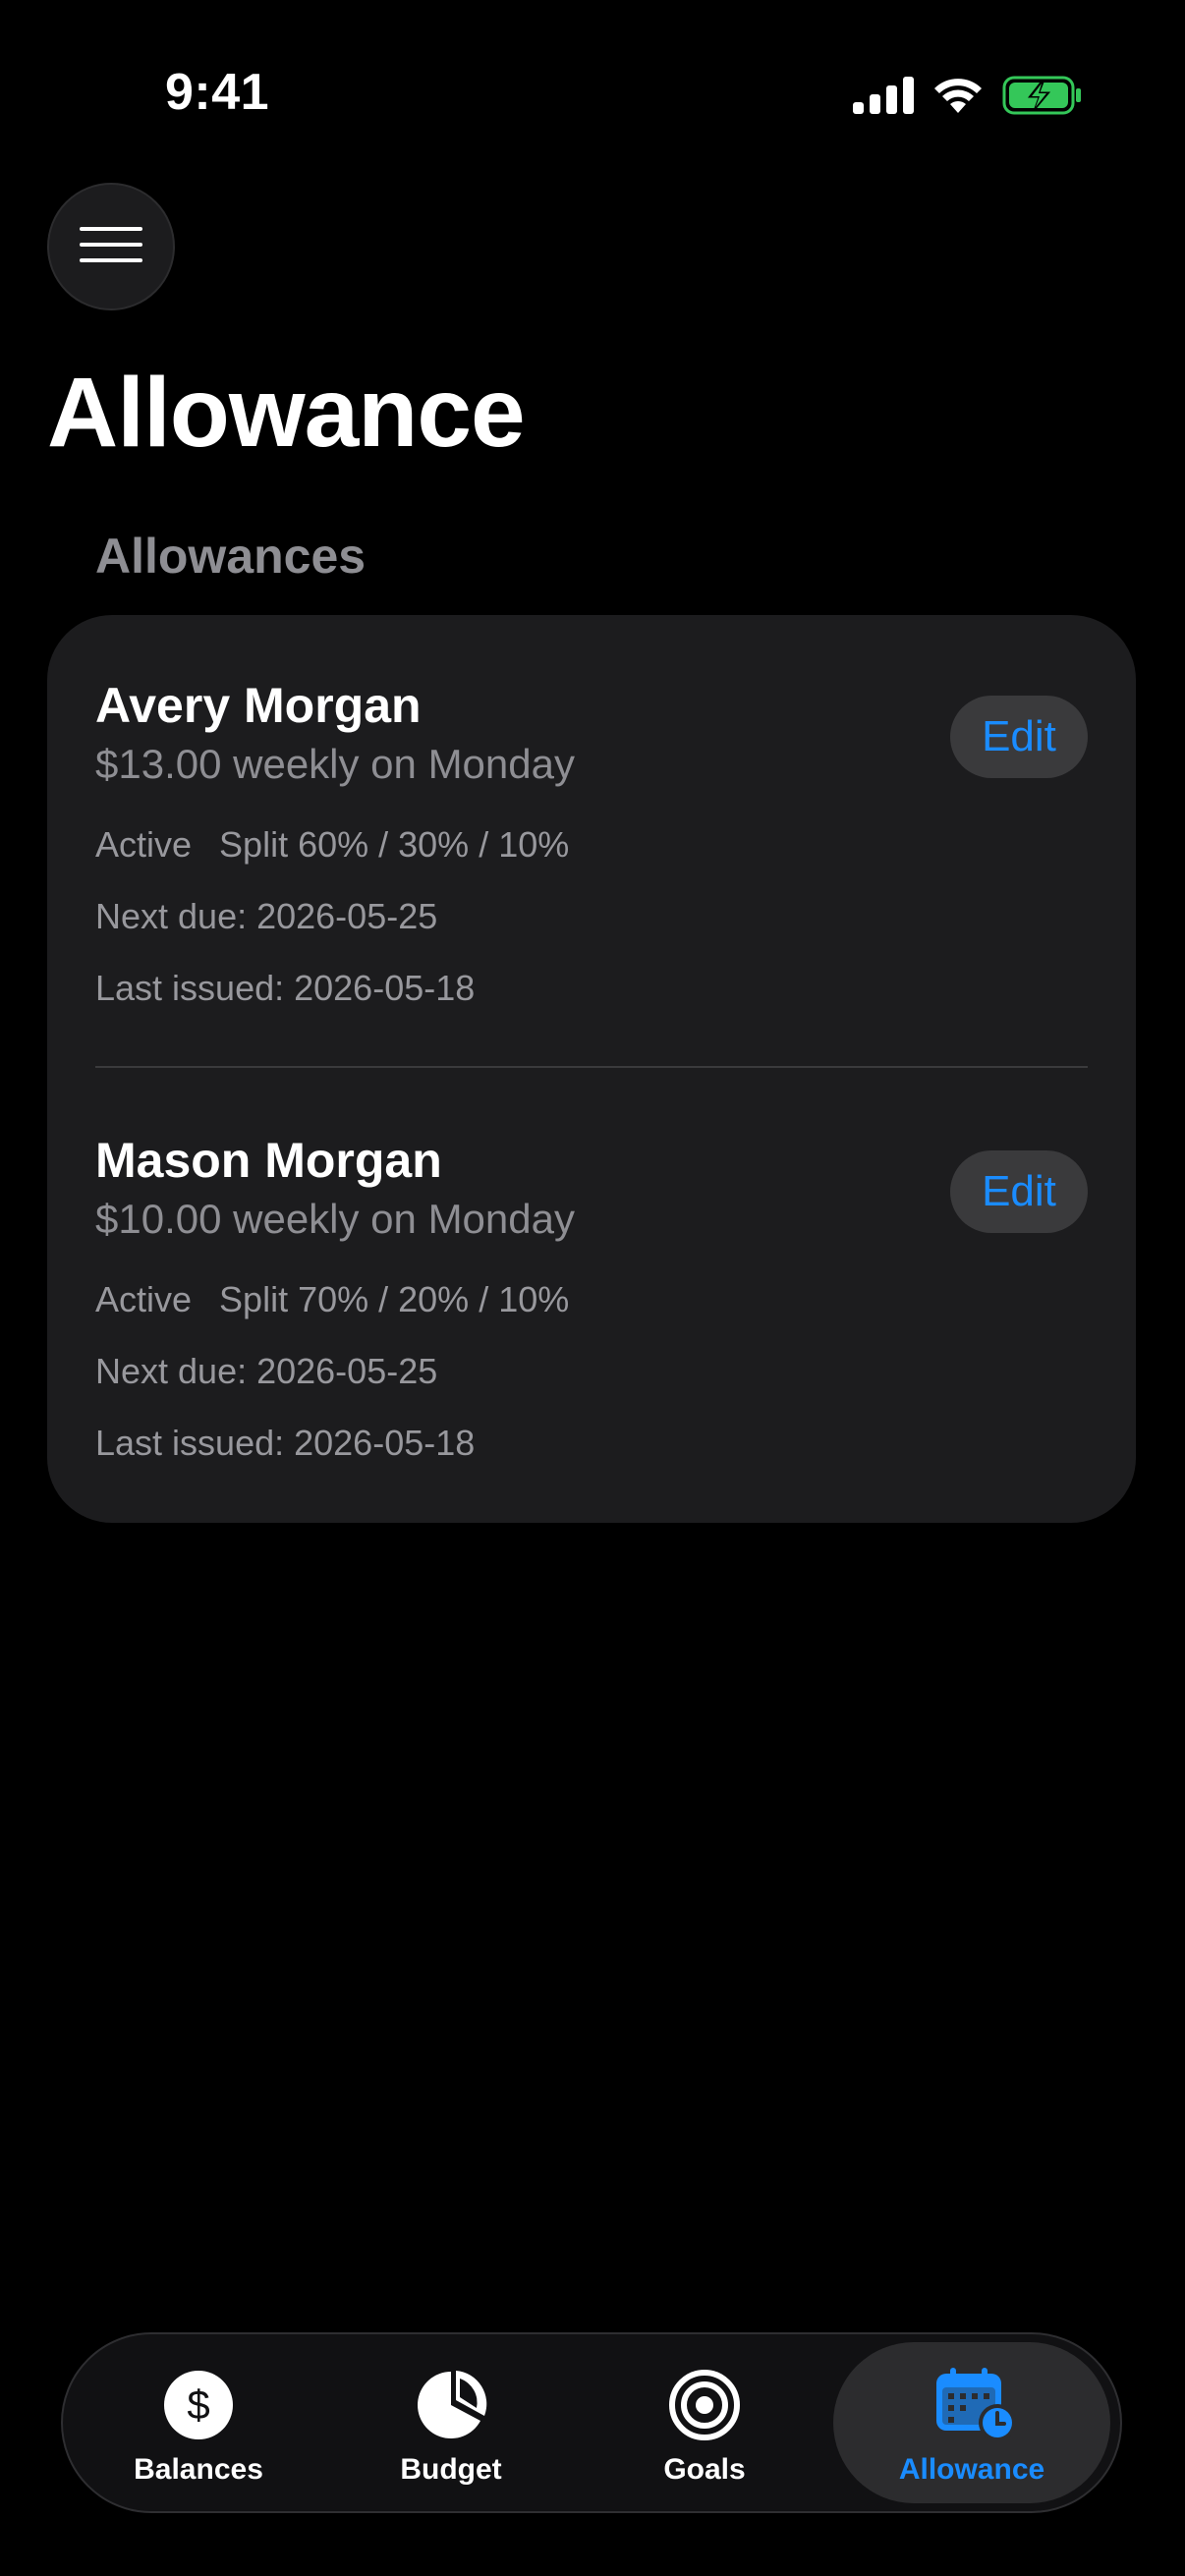 Image resolution: width=1185 pixels, height=2576 pixels. I want to click on tab-balances: $ Balances, so click(199, 2422).